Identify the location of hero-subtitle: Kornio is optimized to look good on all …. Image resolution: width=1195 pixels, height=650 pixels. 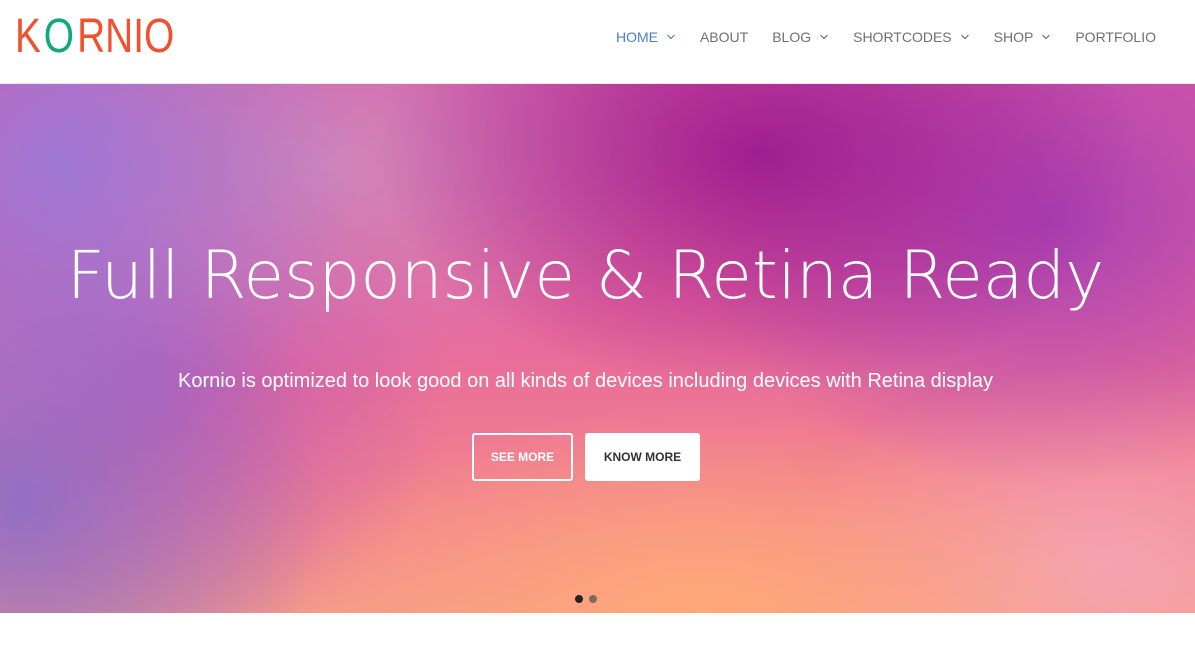
(585, 381).